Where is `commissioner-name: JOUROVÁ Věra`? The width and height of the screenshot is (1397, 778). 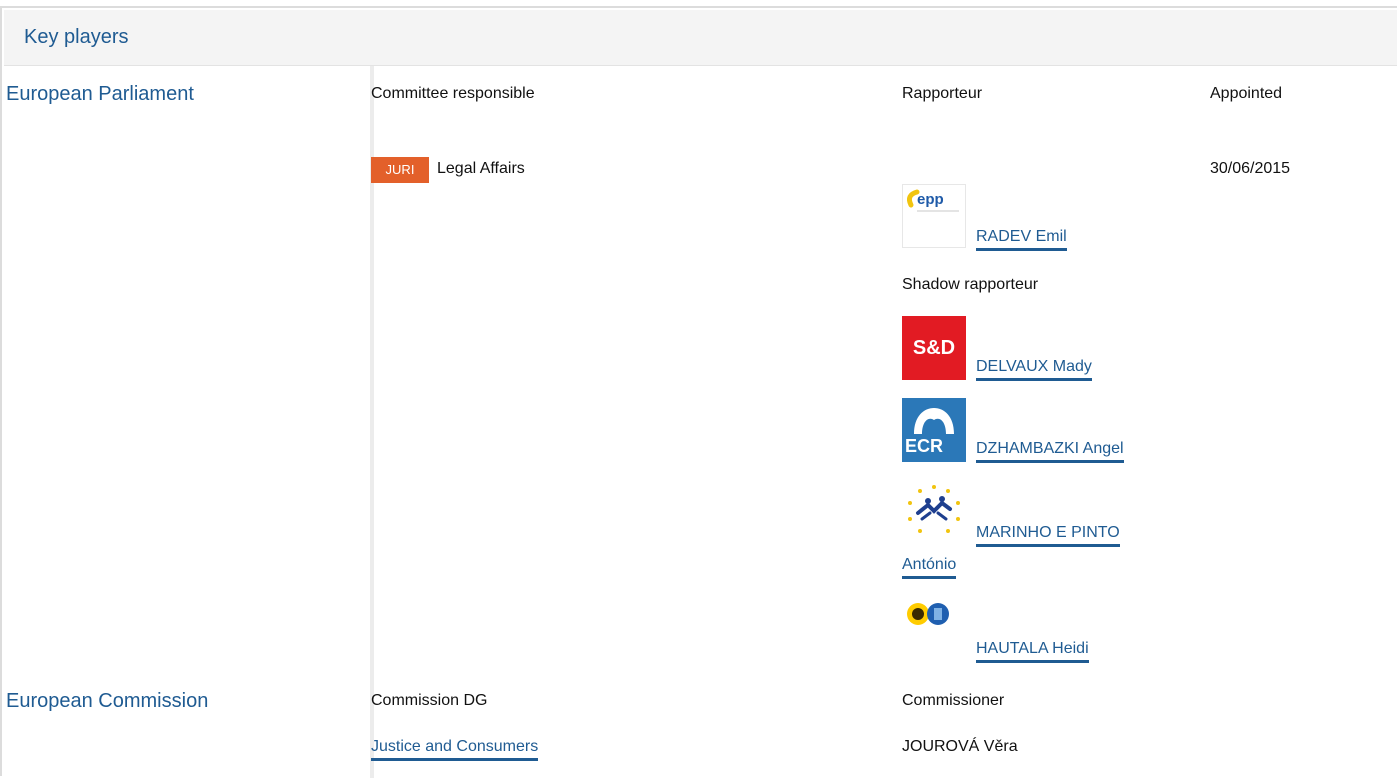 commissioner-name: JOUROVÁ Věra is located at coordinates (960, 746).